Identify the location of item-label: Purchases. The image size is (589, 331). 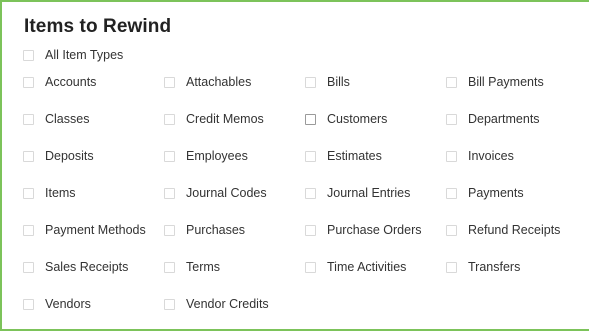
(216, 230).